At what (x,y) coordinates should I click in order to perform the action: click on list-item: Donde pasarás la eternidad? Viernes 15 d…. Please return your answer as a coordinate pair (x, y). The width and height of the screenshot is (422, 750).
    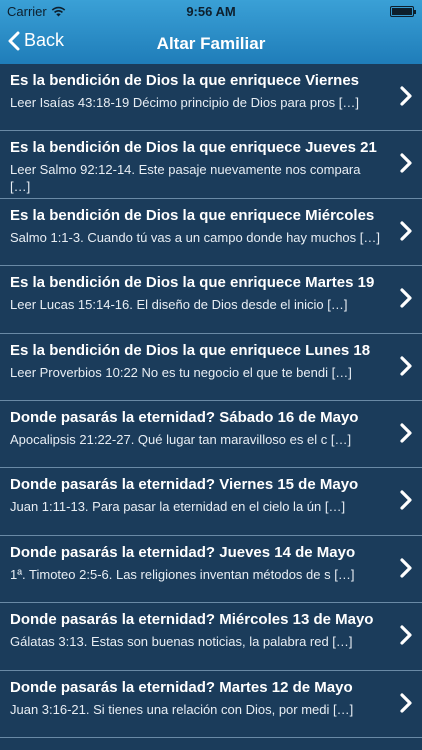
    Looking at the image, I should click on (211, 502).